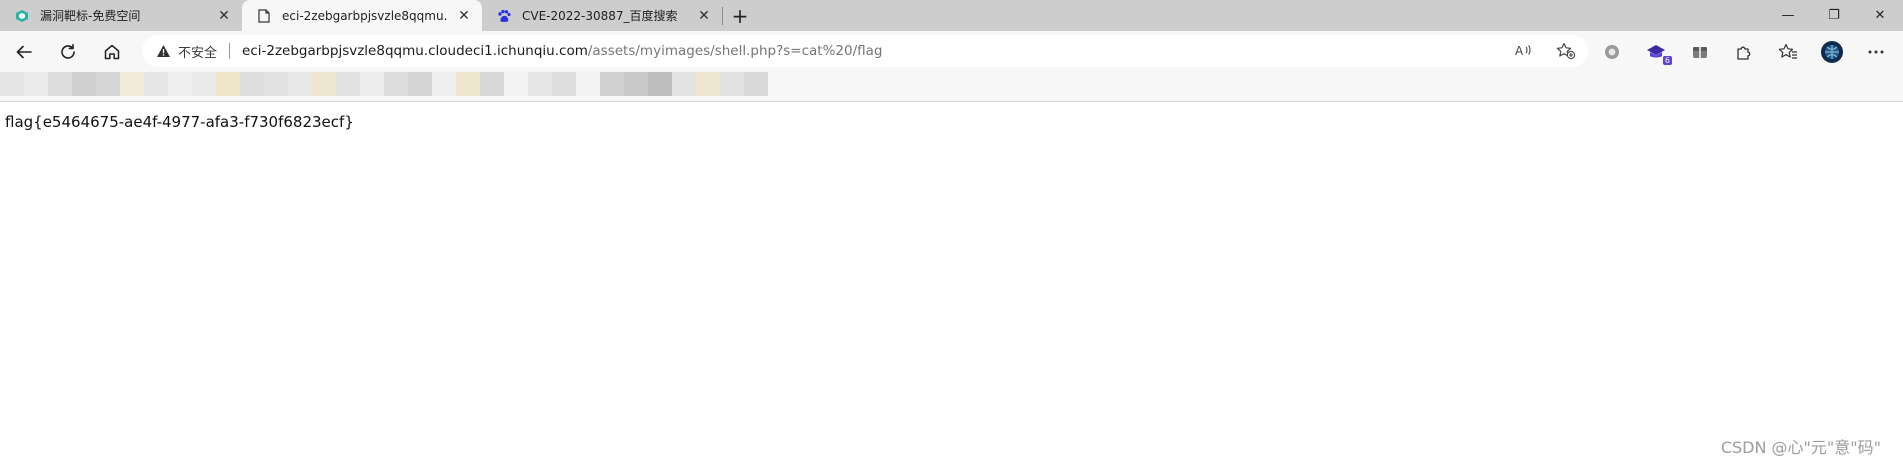 This screenshot has width=1903, height=472. I want to click on circle-extension-icon, so click(1612, 51).